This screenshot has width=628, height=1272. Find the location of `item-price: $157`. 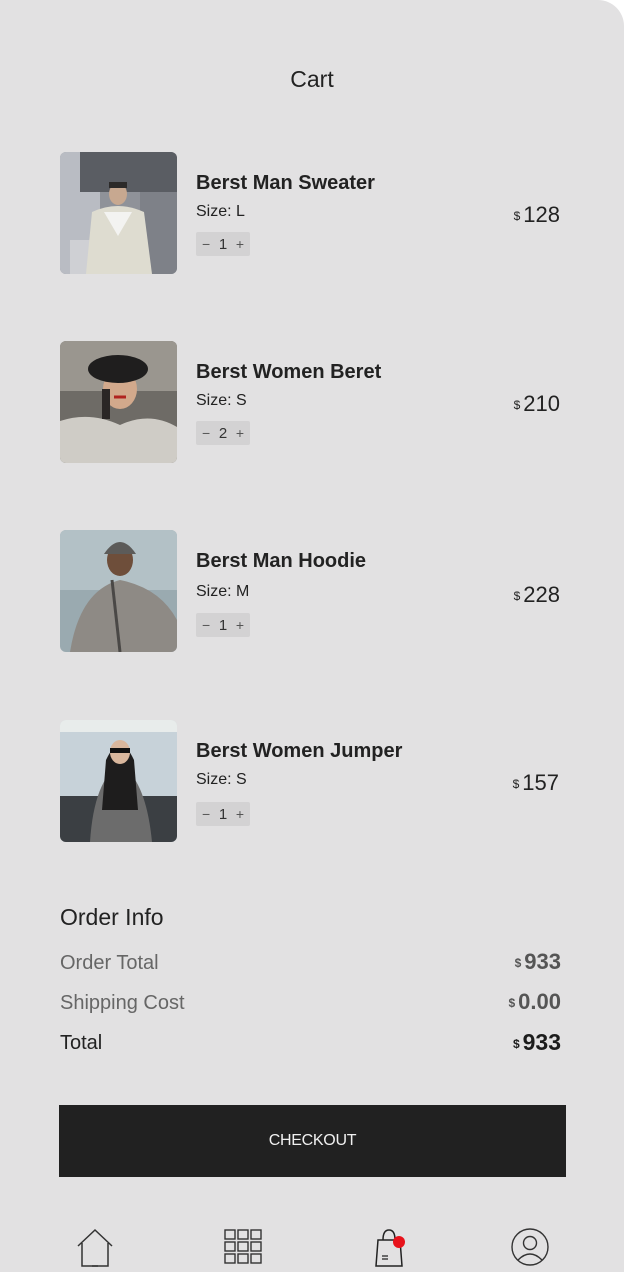

item-price: $157 is located at coordinates (536, 783).